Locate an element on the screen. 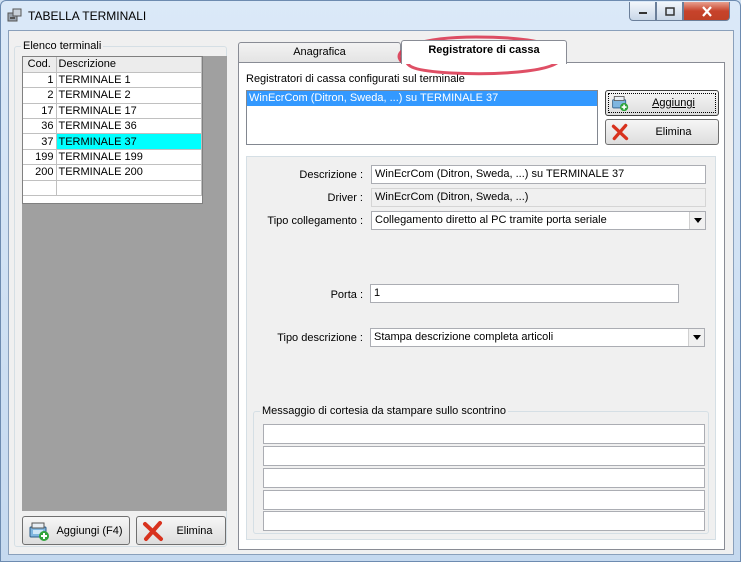 The width and height of the screenshot is (741, 562). terminals-group-label: Elenco terminali is located at coordinates (62, 46).